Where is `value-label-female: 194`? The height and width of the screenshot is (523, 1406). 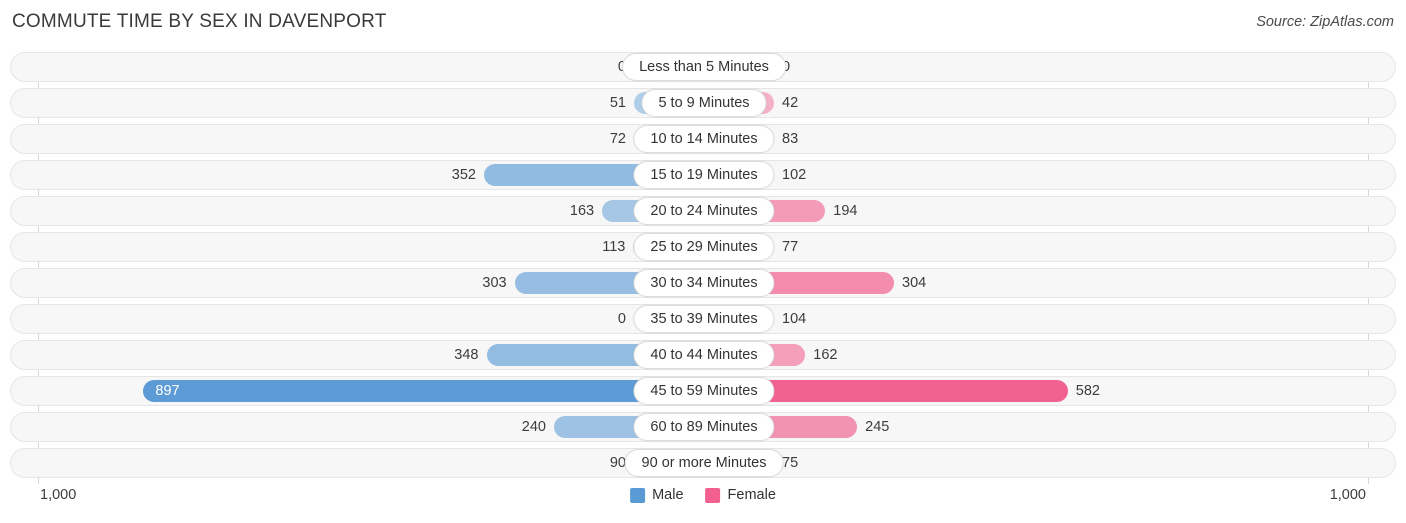
value-label-female: 194 is located at coordinates (845, 211).